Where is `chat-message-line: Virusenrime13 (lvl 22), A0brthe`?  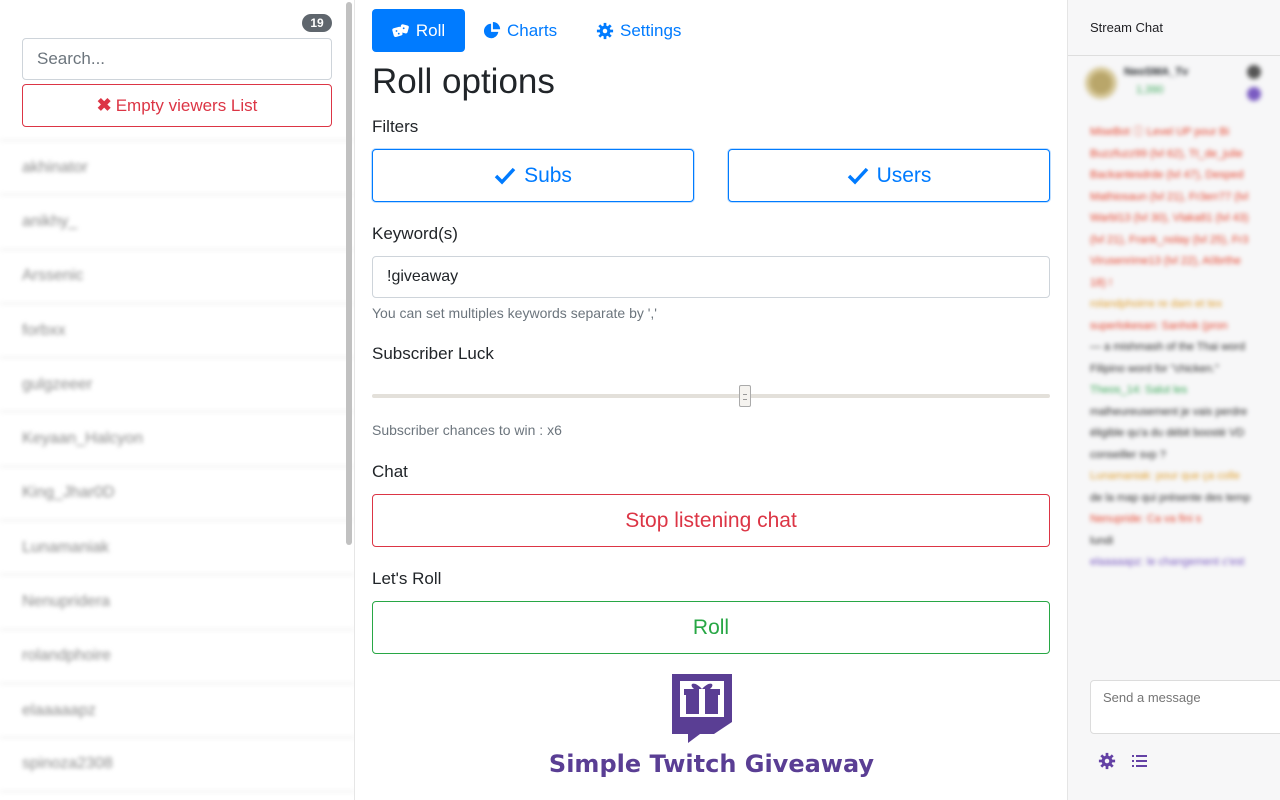 chat-message-line: Virusenrime13 (lvl 22), A0brthe is located at coordinates (1165, 261).